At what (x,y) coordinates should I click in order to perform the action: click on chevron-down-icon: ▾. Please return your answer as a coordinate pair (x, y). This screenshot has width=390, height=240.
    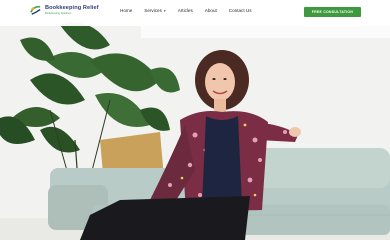
    Looking at the image, I should click on (164, 10).